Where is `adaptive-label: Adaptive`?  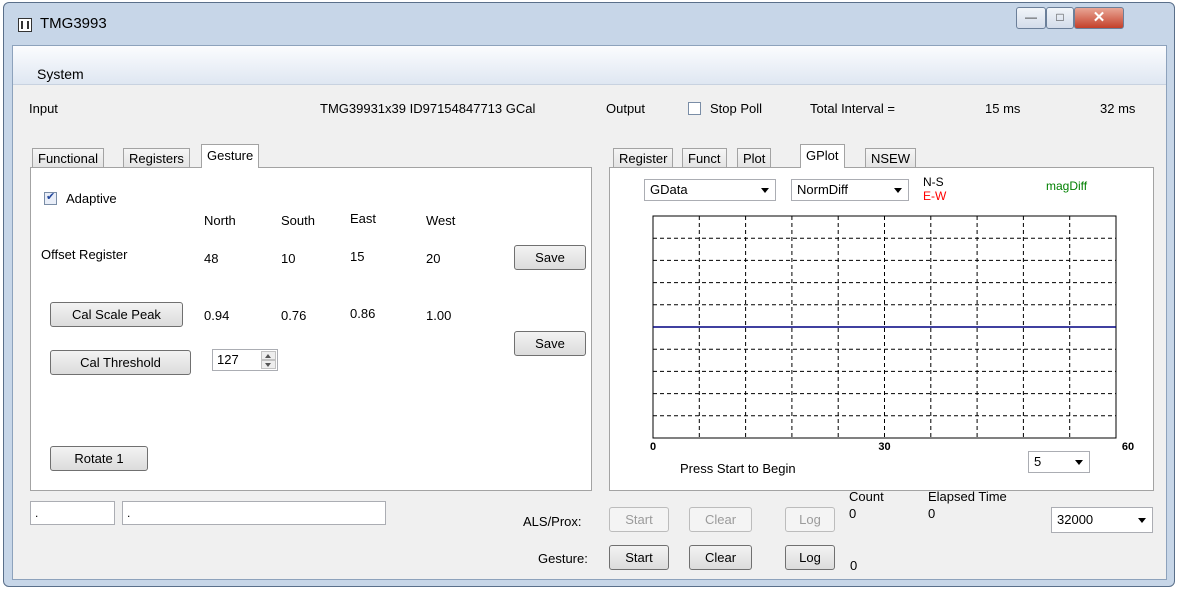
adaptive-label: Adaptive is located at coordinates (91, 198).